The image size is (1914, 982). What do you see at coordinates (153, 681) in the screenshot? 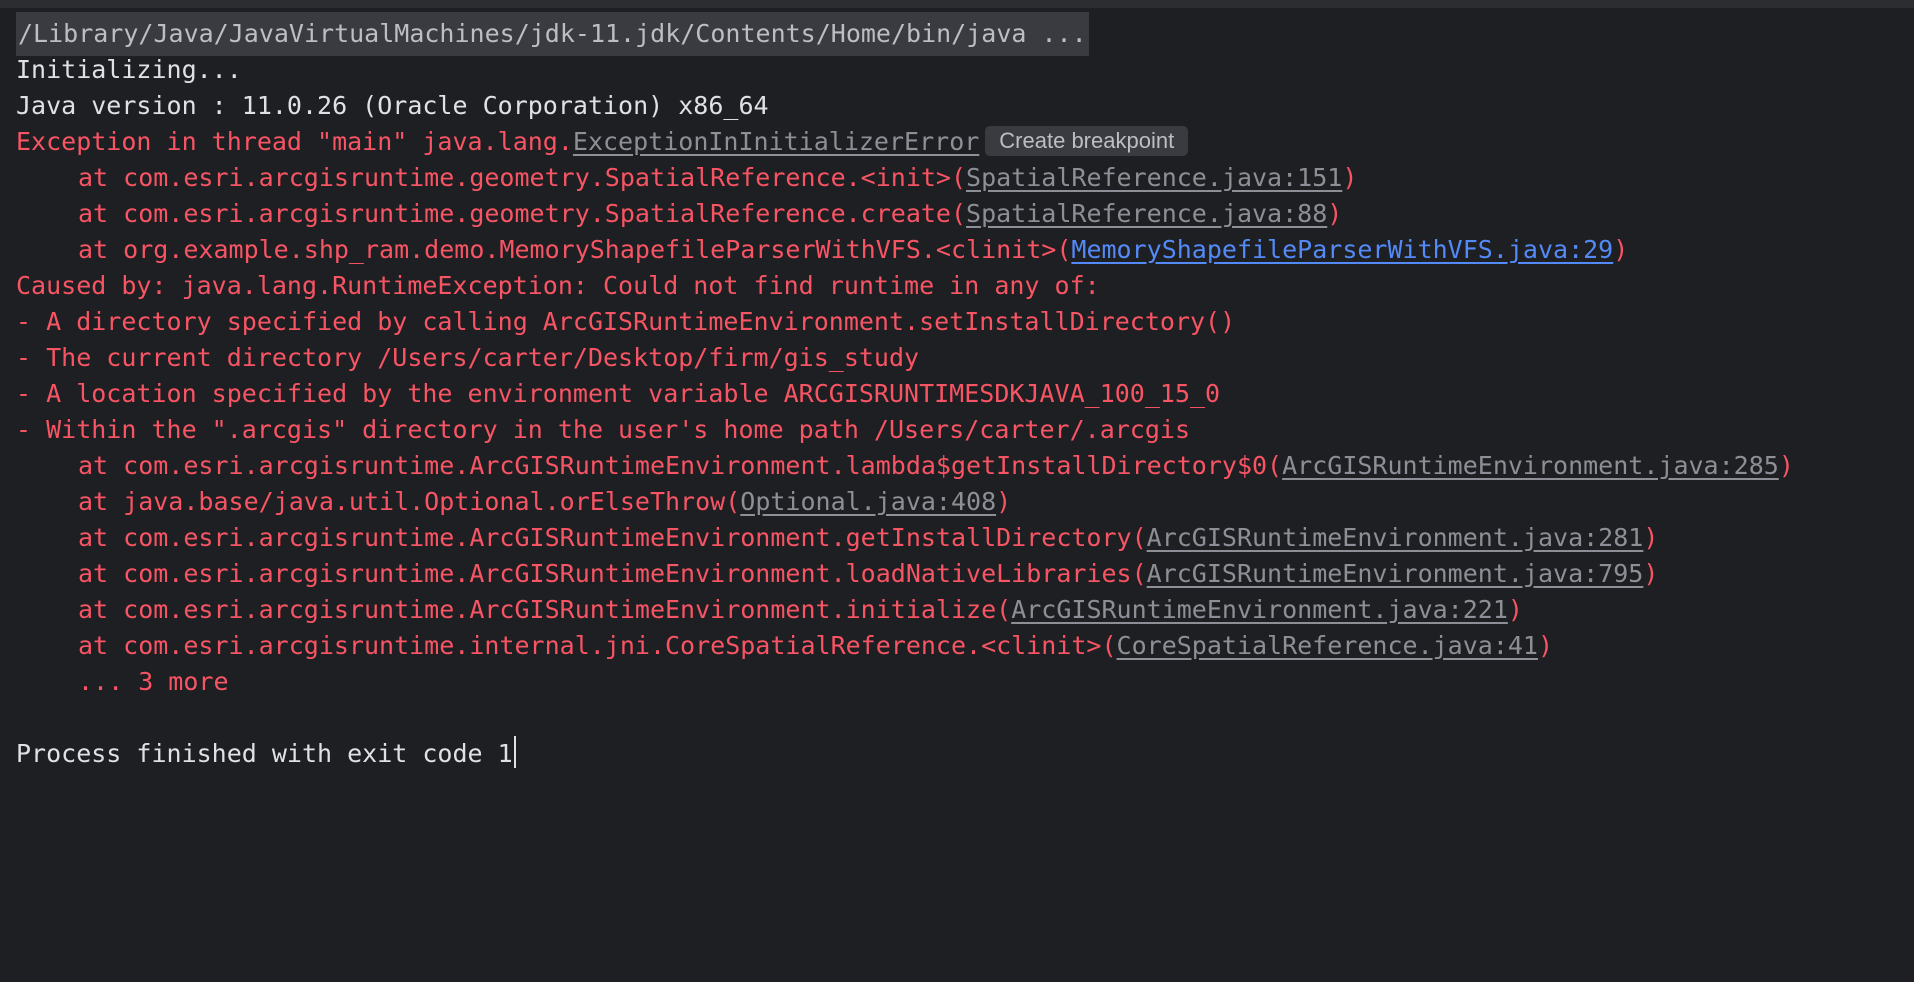
I see `more-frames-text: ... 3 more` at bounding box center [153, 681].